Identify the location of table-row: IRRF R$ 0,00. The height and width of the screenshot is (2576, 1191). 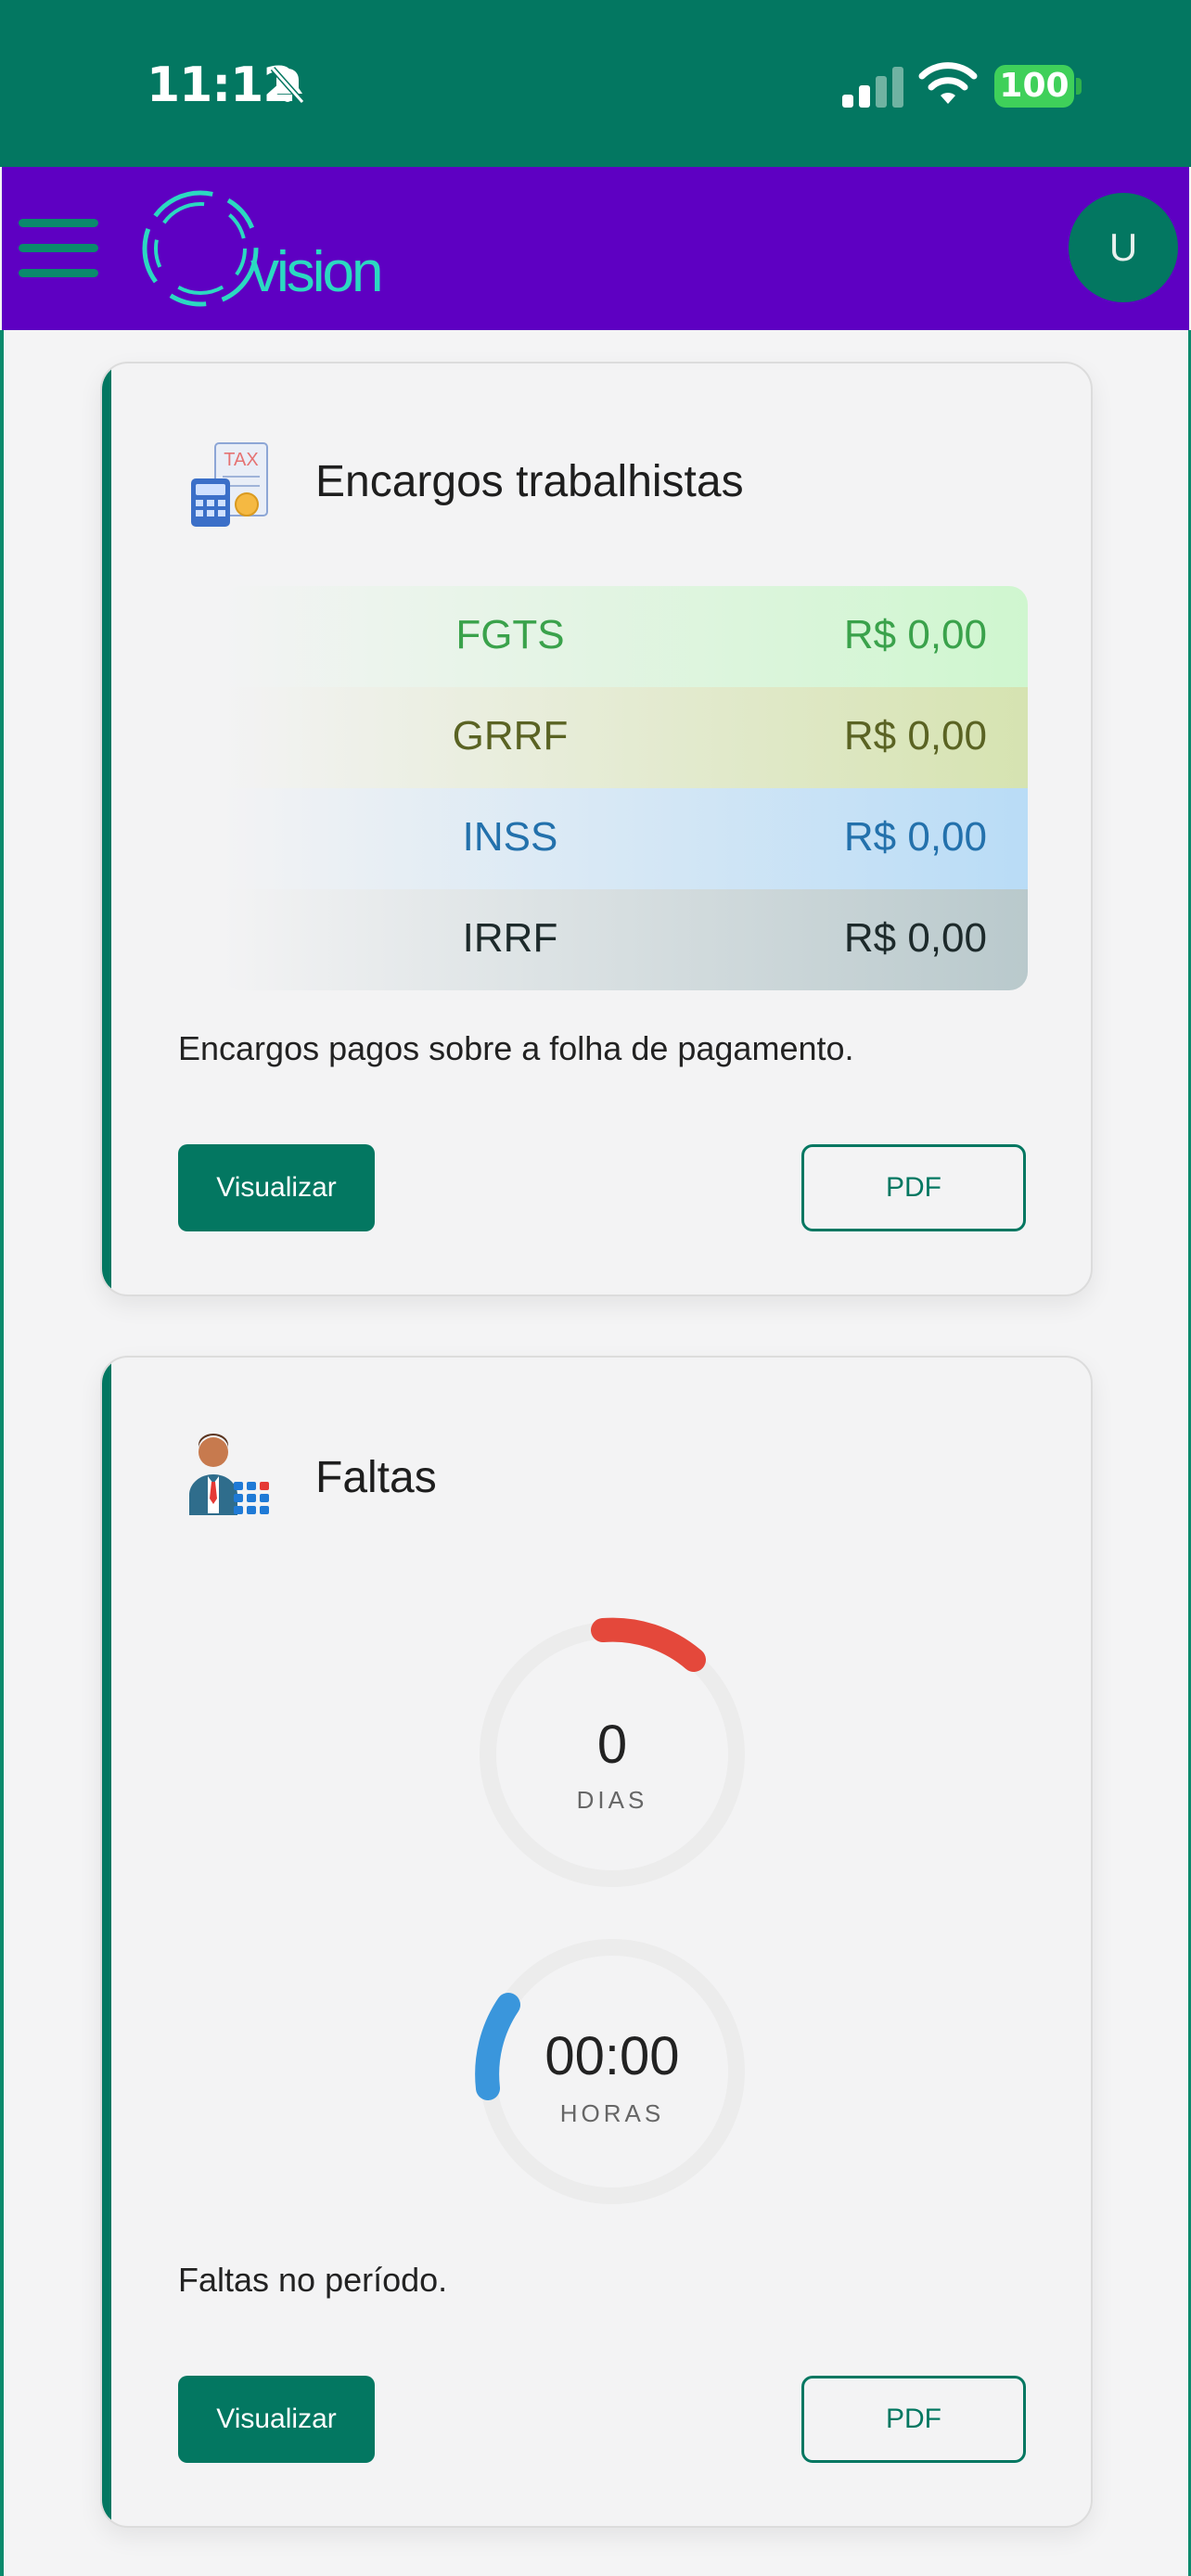
(625, 940).